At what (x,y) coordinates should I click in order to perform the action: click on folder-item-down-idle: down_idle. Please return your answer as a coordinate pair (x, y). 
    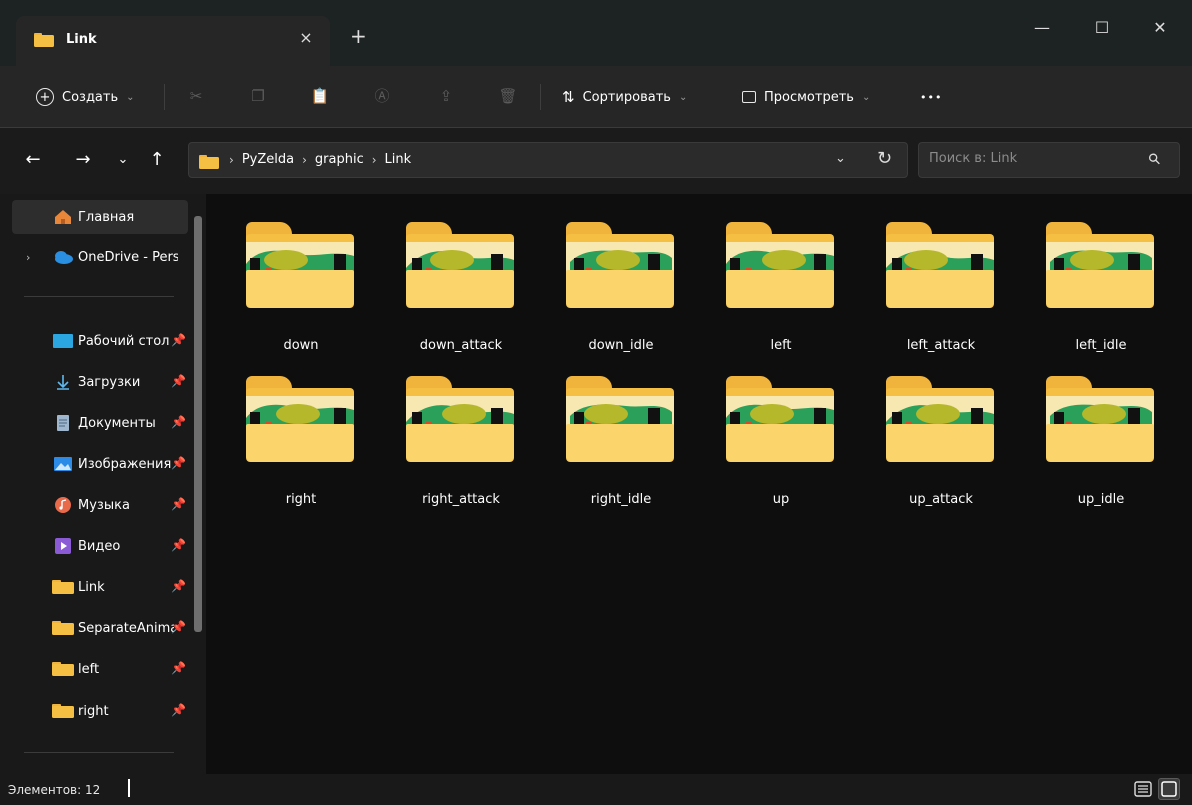
    Looking at the image, I should click on (601, 276).